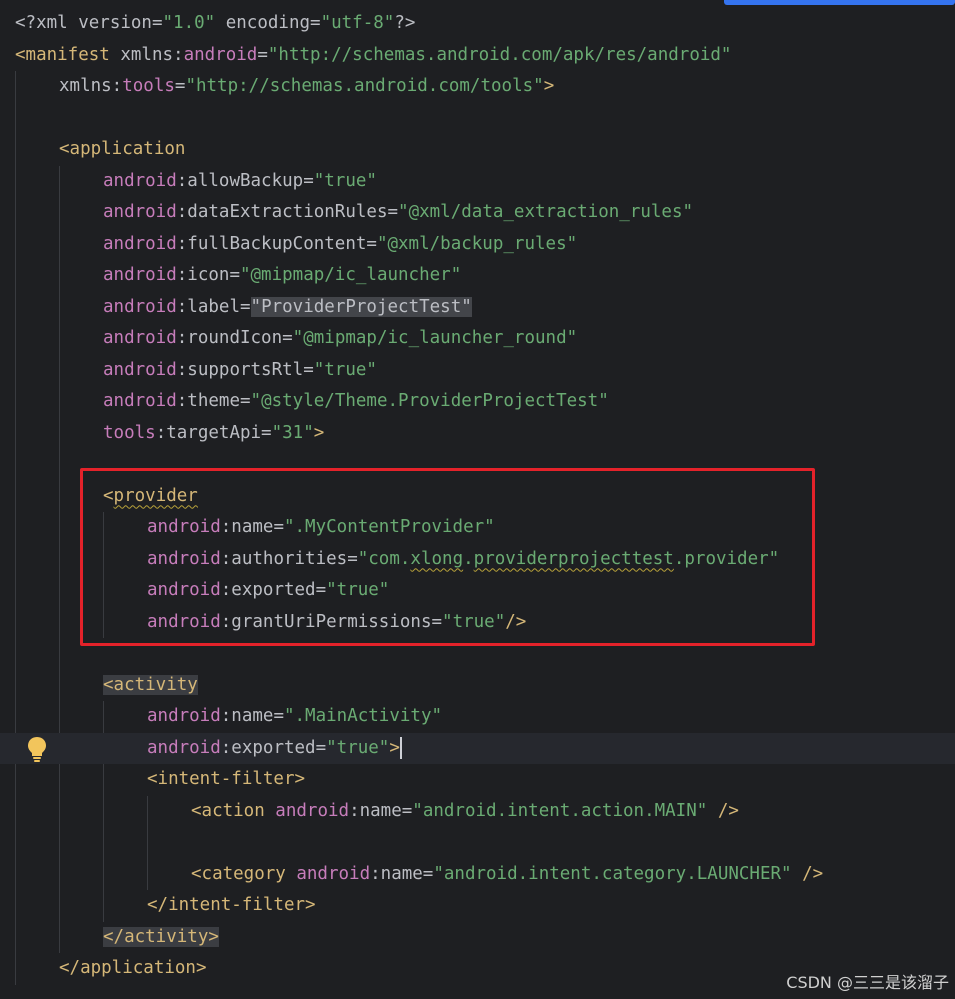  I want to click on lightbulb-icon, so click(37, 749).